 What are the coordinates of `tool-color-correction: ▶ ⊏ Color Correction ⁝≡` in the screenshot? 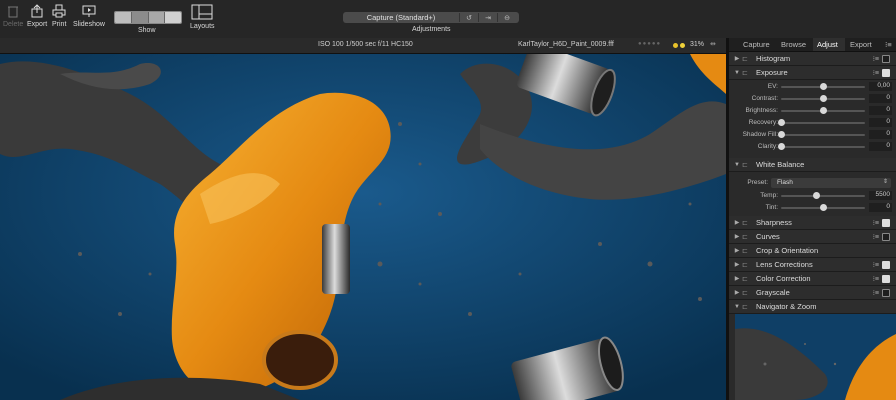 It's located at (812, 279).